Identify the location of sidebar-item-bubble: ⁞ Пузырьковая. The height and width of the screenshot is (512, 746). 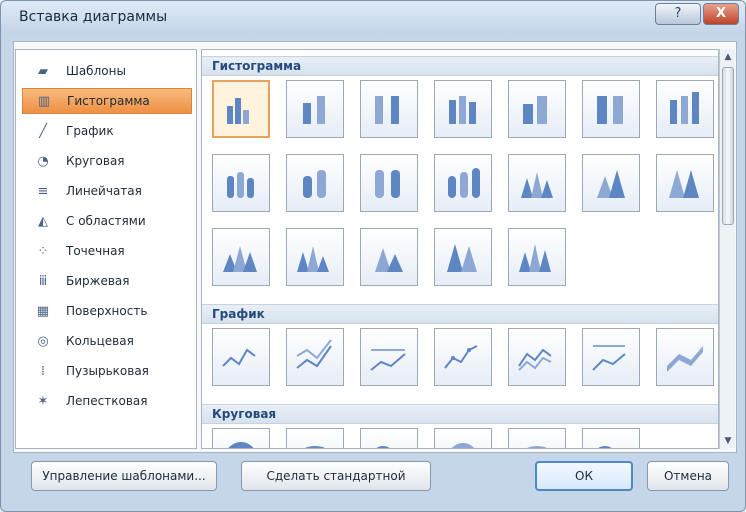
(107, 371).